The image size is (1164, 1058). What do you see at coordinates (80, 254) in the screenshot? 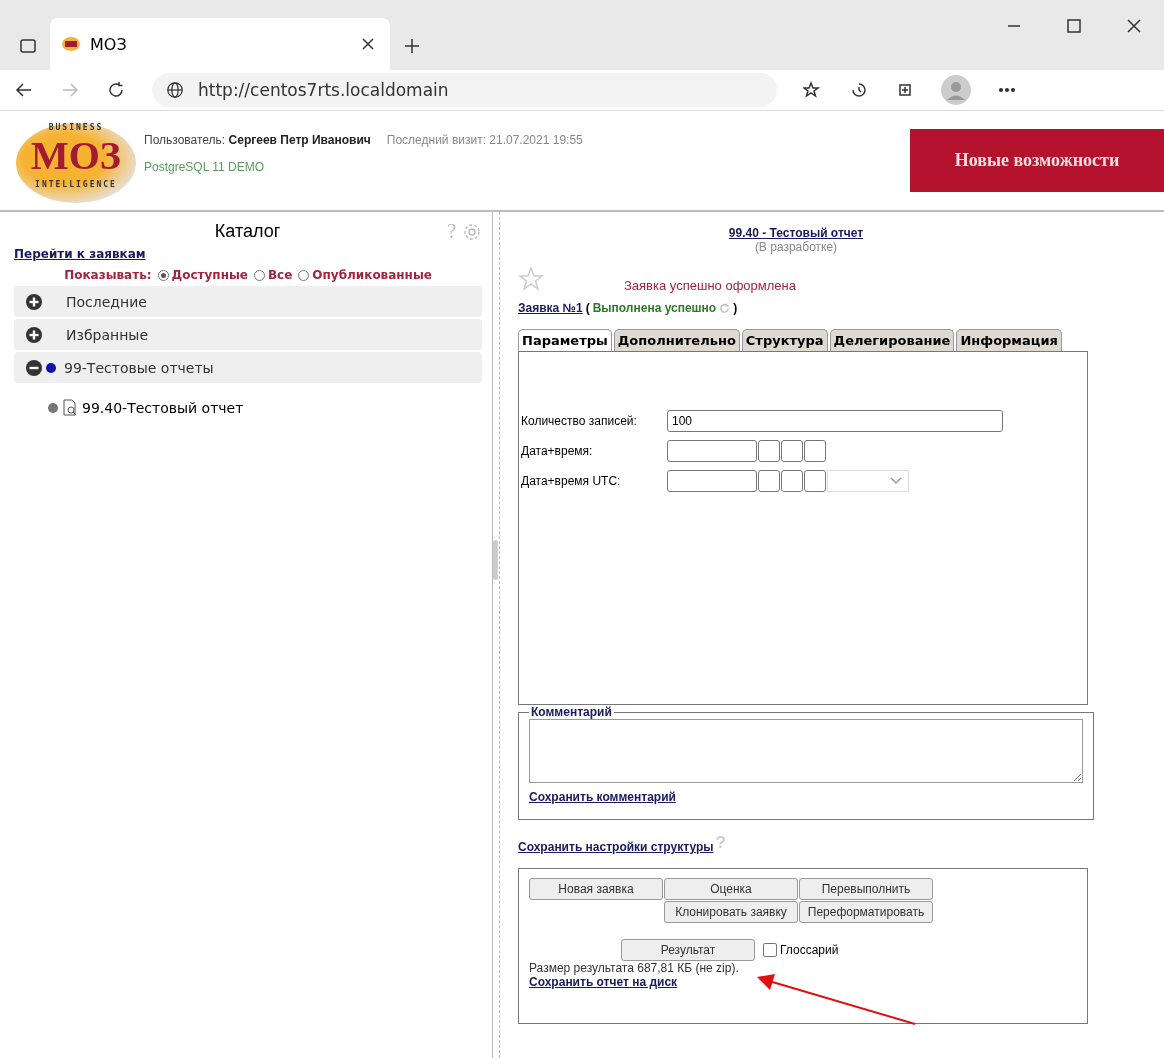
I see `requests-link: Перейти к заявкам` at bounding box center [80, 254].